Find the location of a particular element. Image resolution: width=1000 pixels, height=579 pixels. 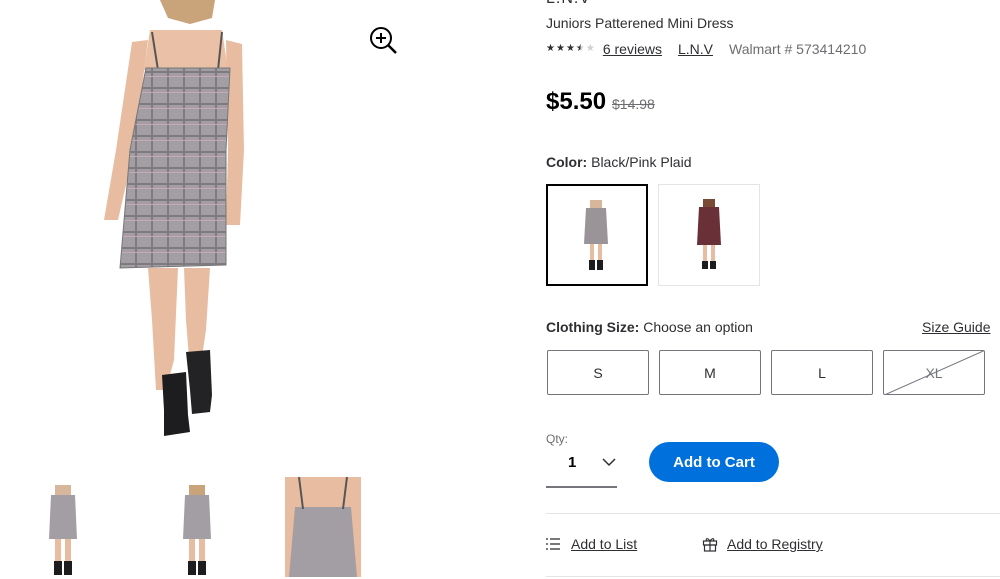

quantity-value: 1 is located at coordinates (572, 462).